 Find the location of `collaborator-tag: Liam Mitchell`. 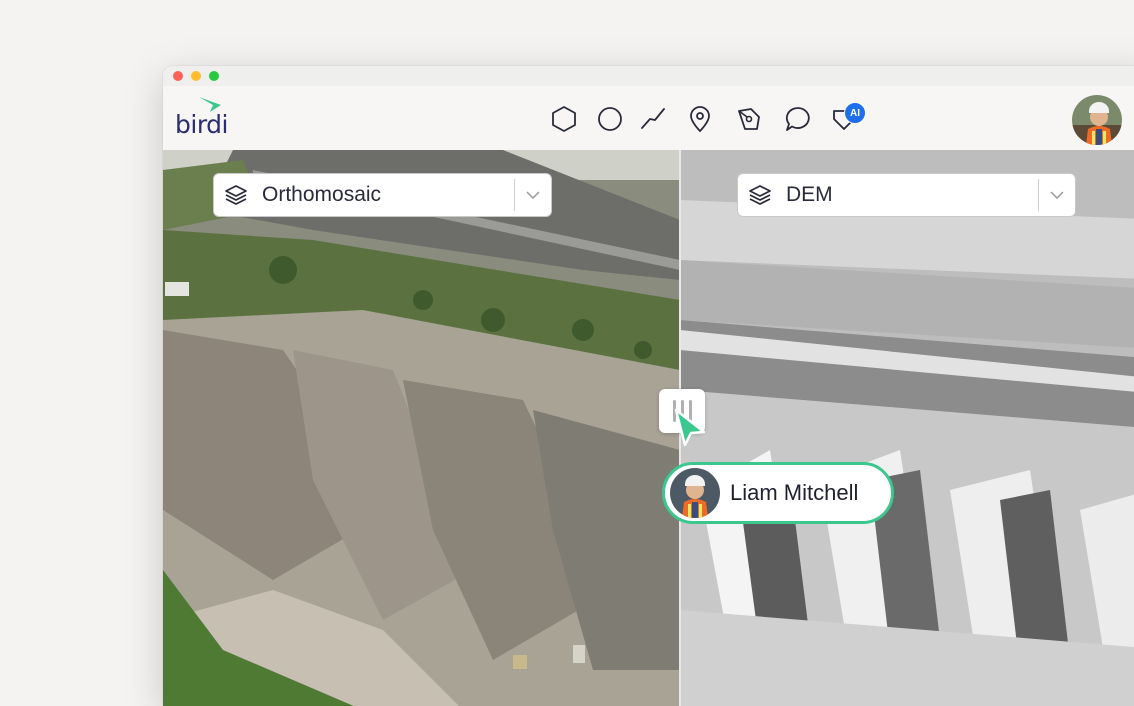

collaborator-tag: Liam Mitchell is located at coordinates (778, 493).